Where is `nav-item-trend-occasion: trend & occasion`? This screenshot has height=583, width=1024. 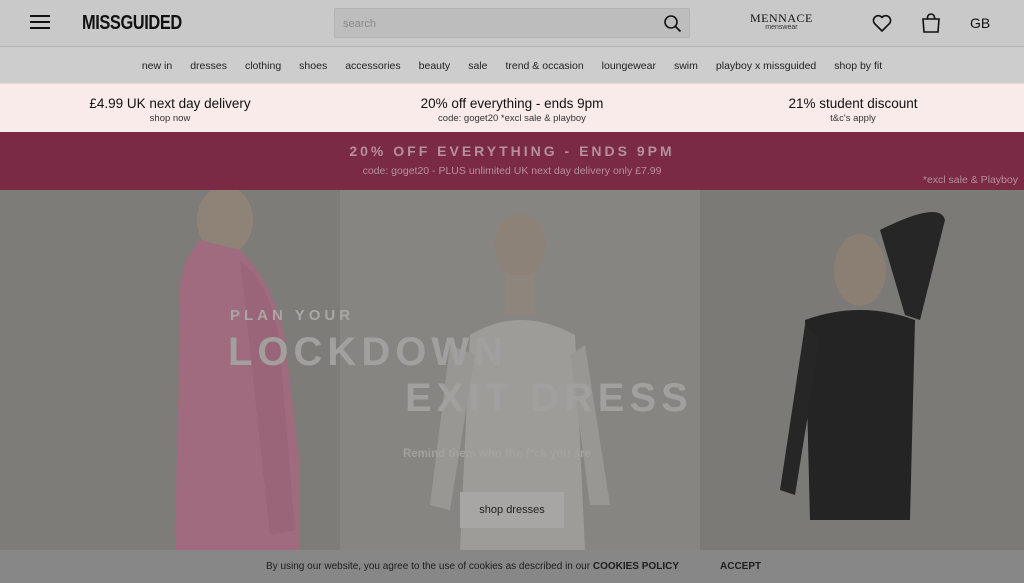
nav-item-trend-occasion: trend & occasion is located at coordinates (544, 66).